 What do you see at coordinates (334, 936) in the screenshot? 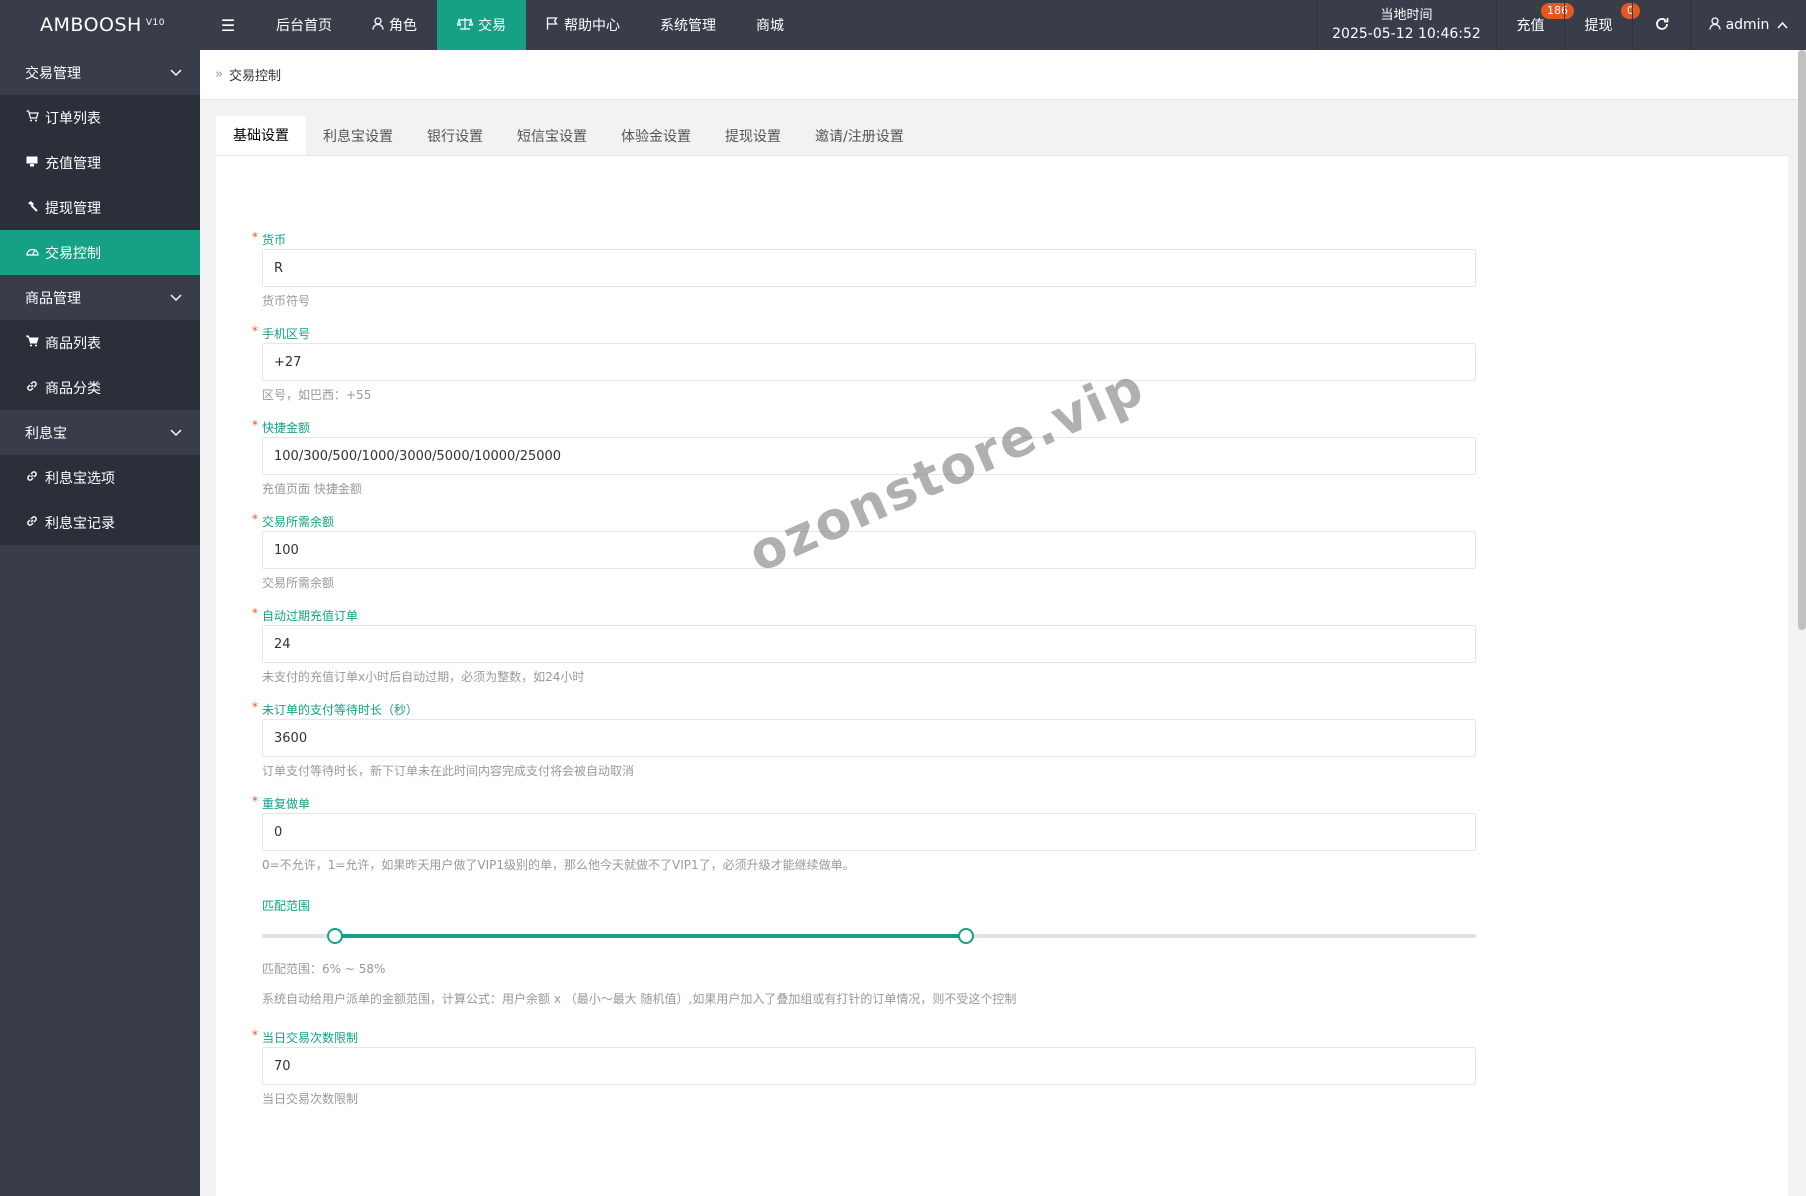
I see `slider-handle-min` at bounding box center [334, 936].